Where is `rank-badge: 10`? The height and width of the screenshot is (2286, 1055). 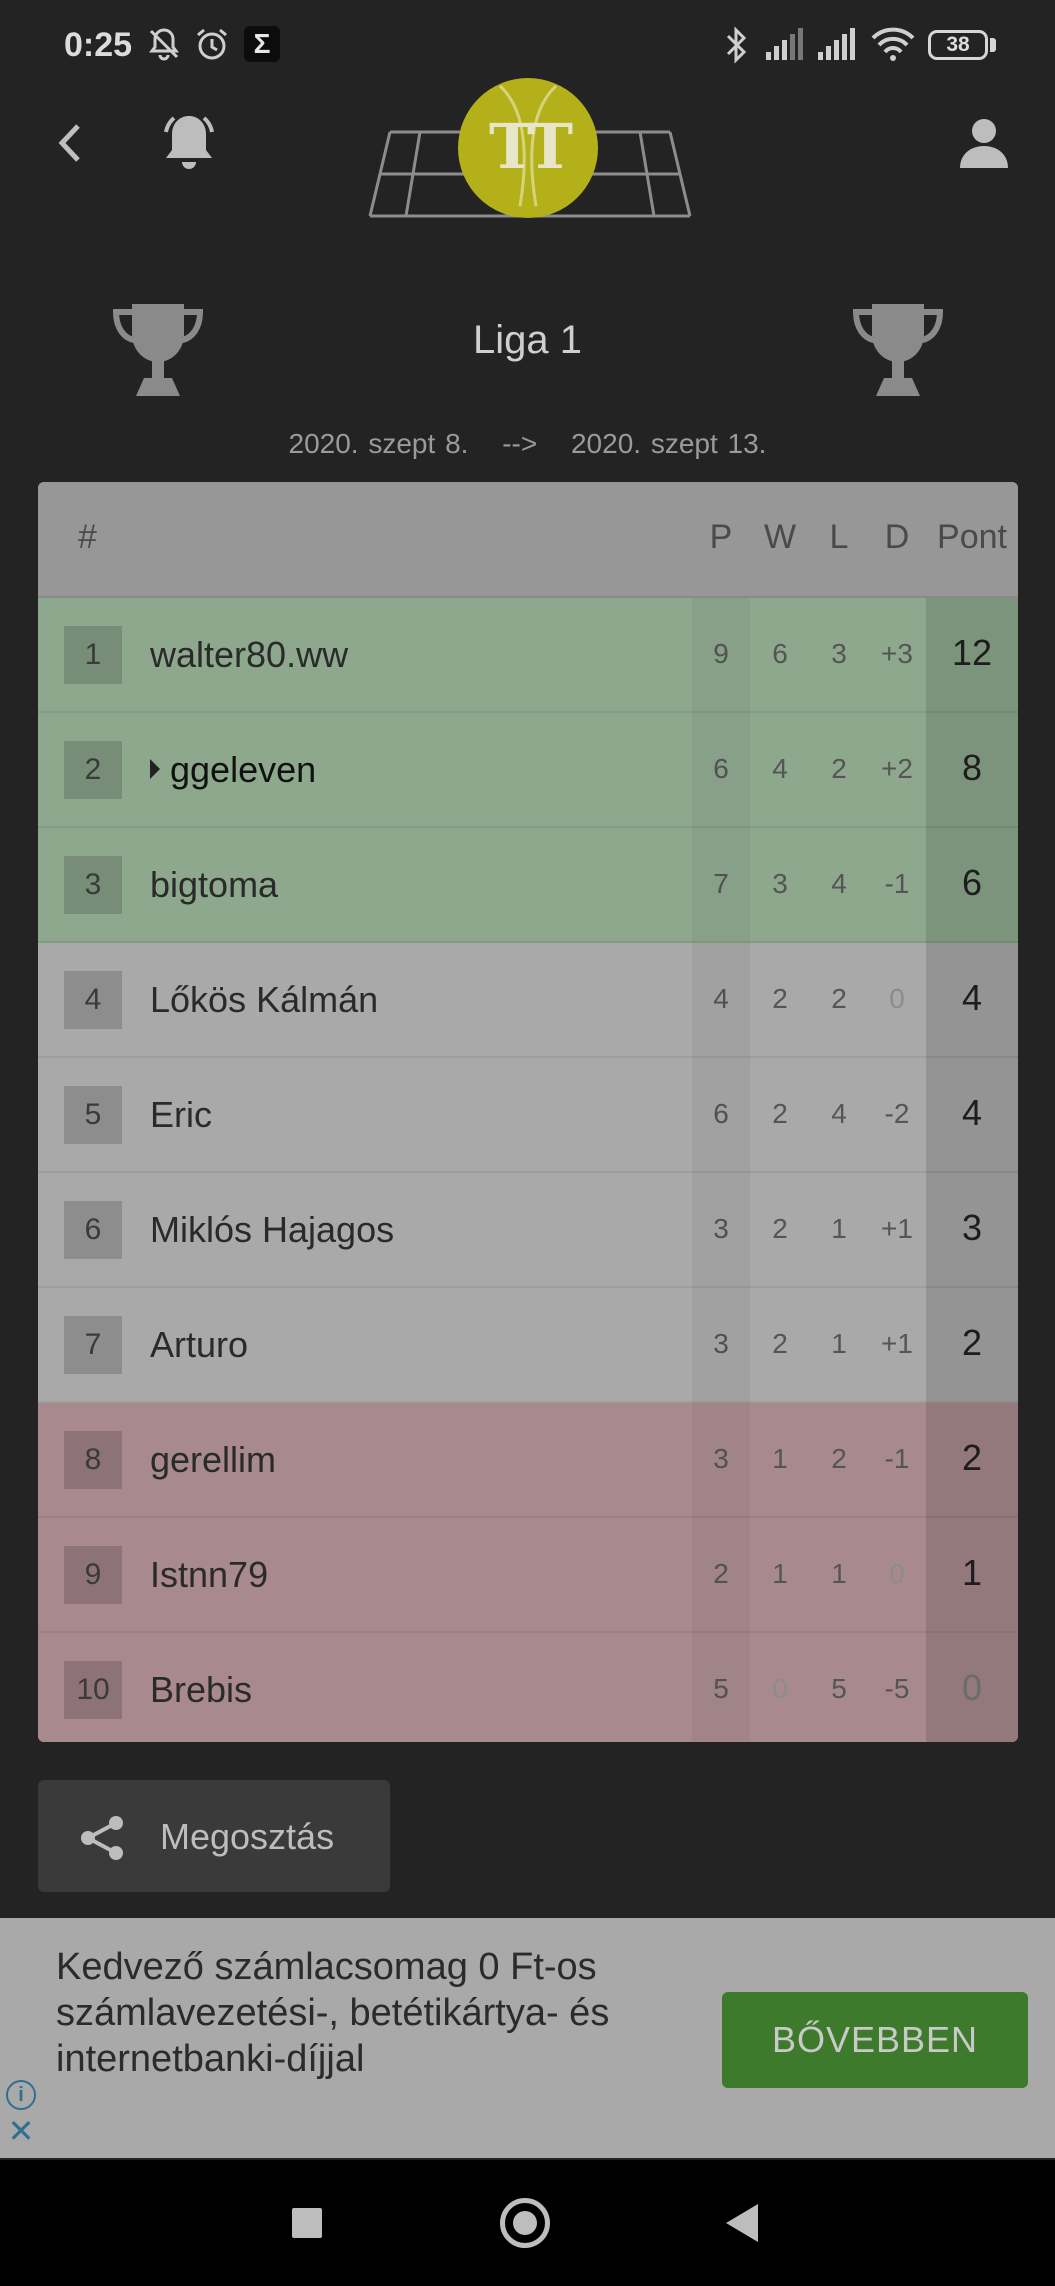
rank-badge: 10 is located at coordinates (93, 1690).